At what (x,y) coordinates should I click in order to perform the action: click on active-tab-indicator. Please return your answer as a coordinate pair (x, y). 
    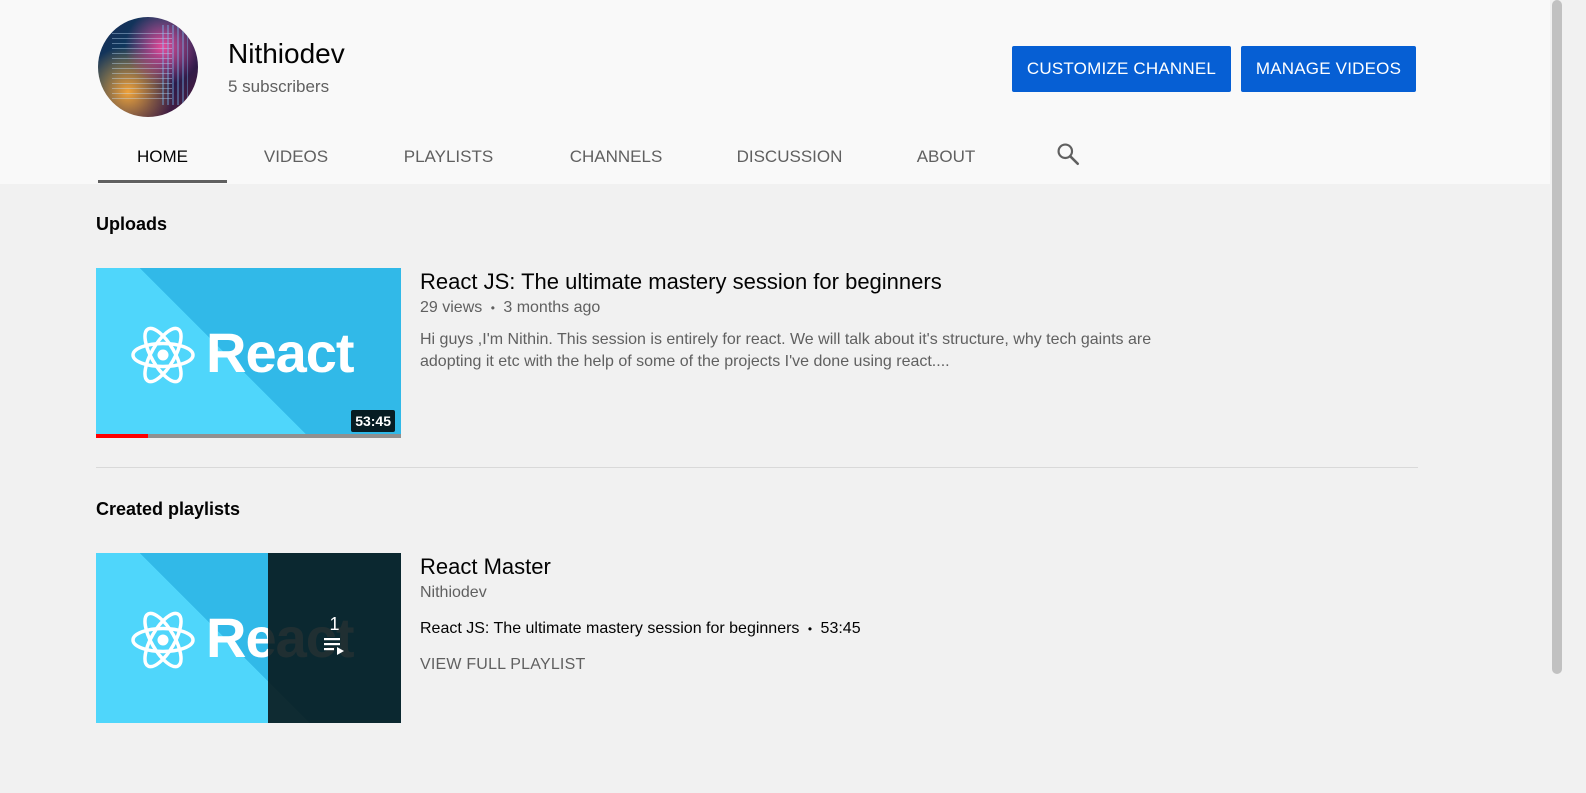
    Looking at the image, I should click on (162, 181).